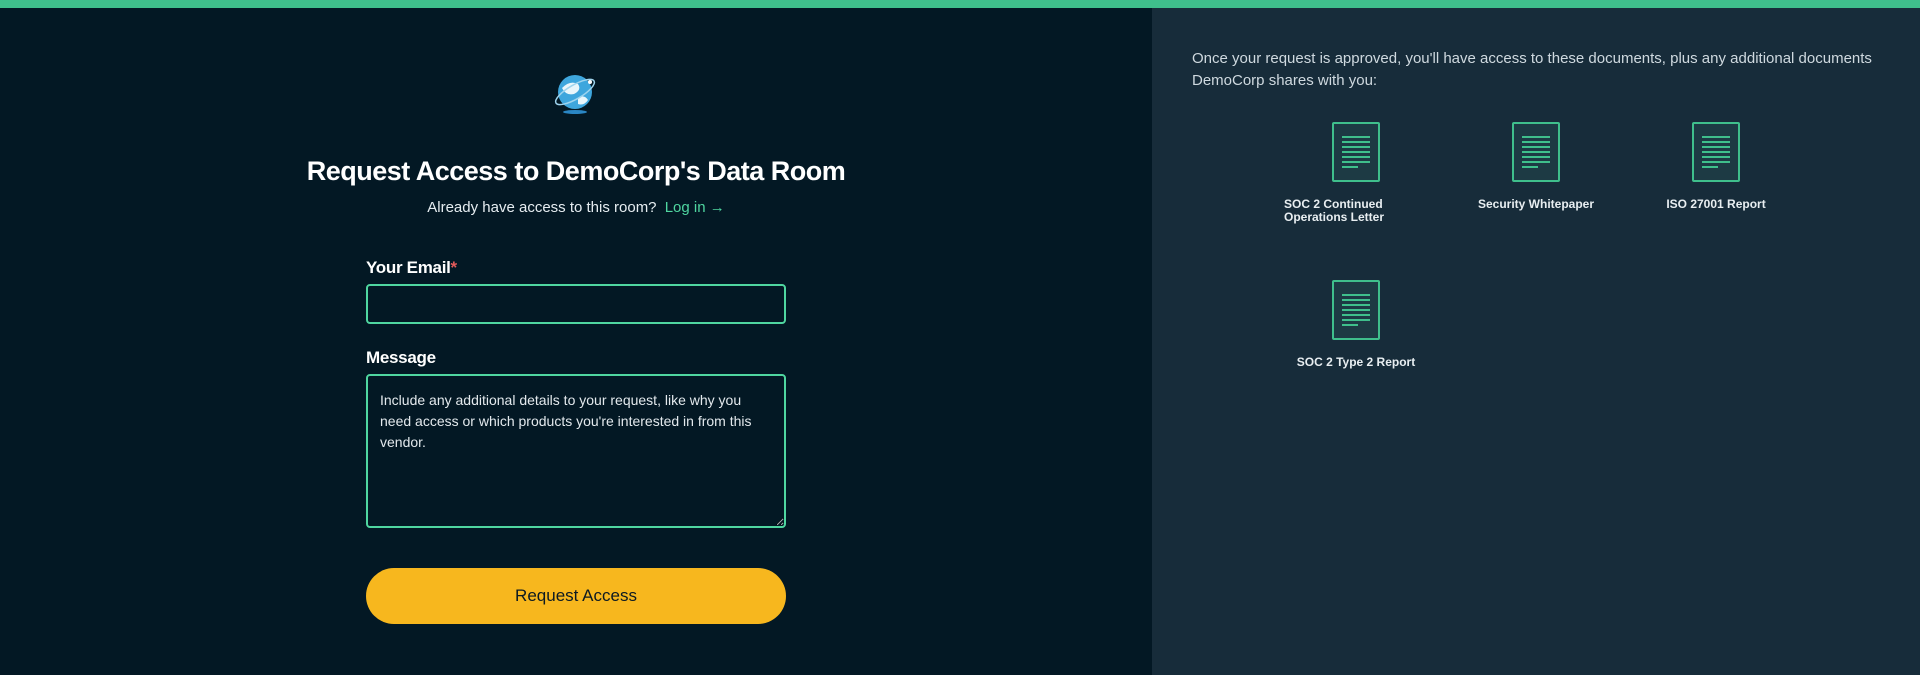  What do you see at coordinates (575, 93) in the screenshot?
I see `company-logo-globe-icon` at bounding box center [575, 93].